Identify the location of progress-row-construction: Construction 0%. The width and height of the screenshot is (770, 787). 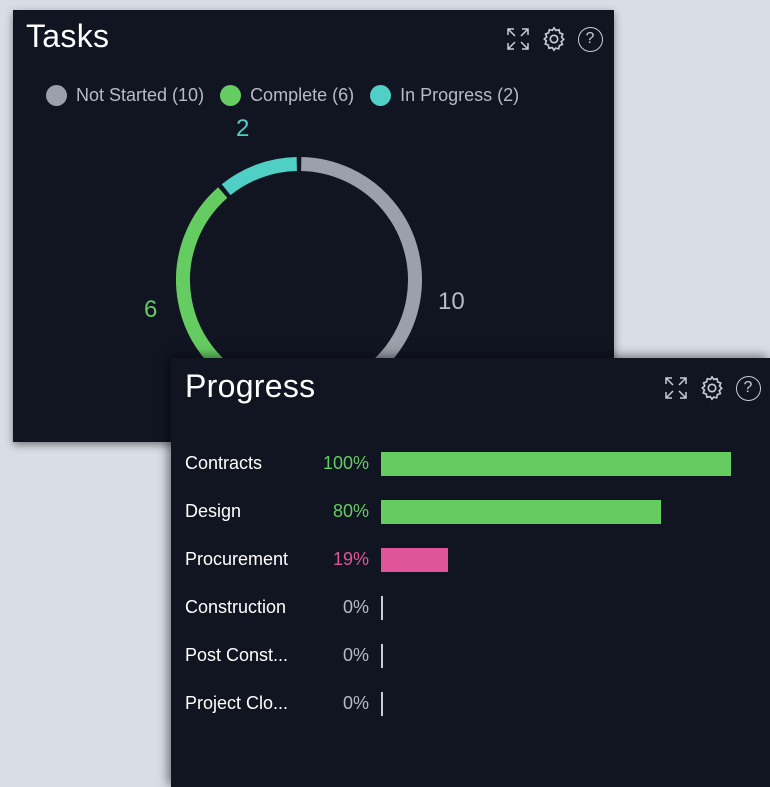
(470, 608).